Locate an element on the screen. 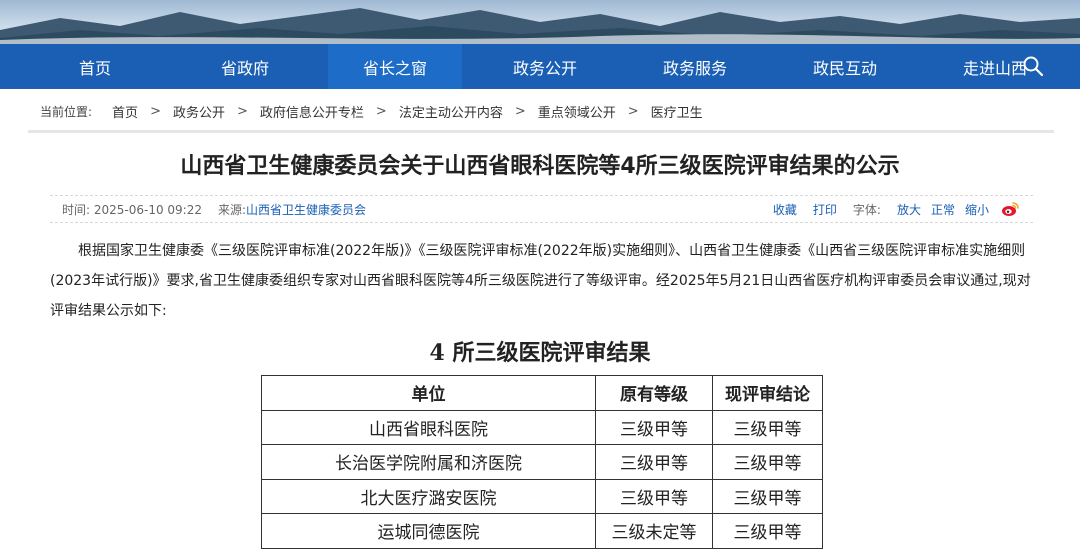  nav-item-governor-window: 省长之窗 is located at coordinates (395, 66).